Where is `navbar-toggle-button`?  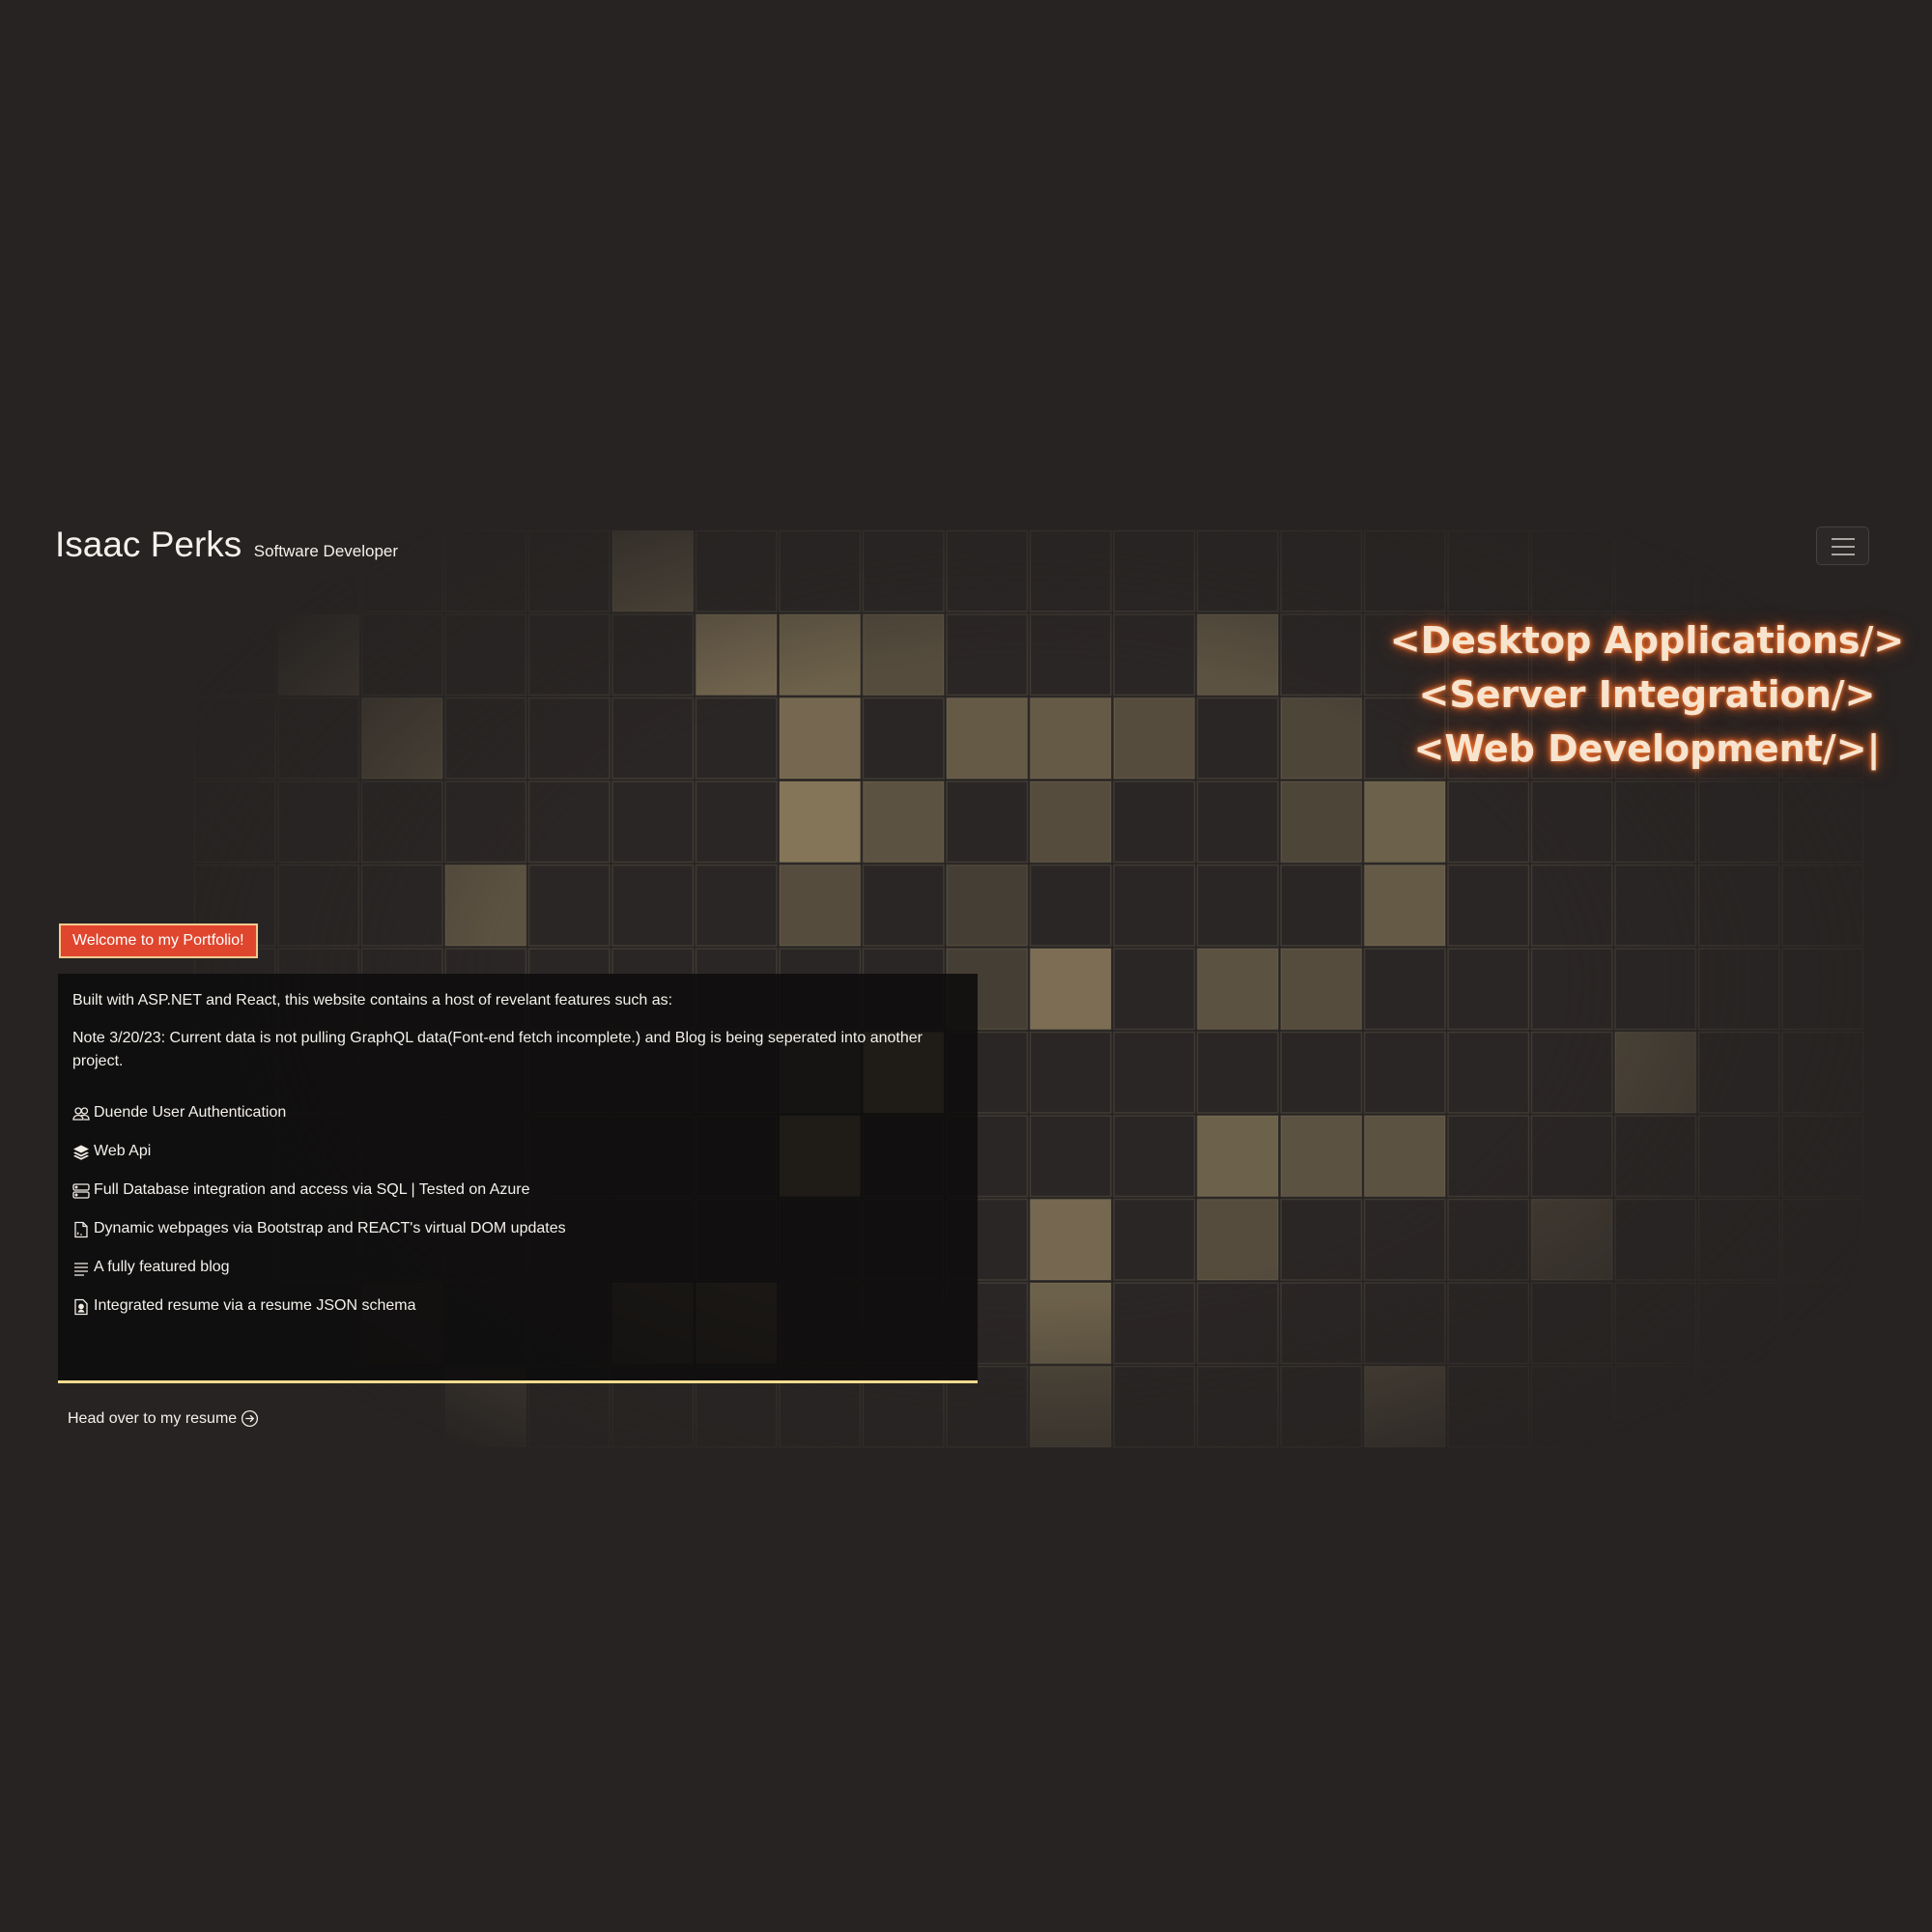 navbar-toggle-button is located at coordinates (1842, 545).